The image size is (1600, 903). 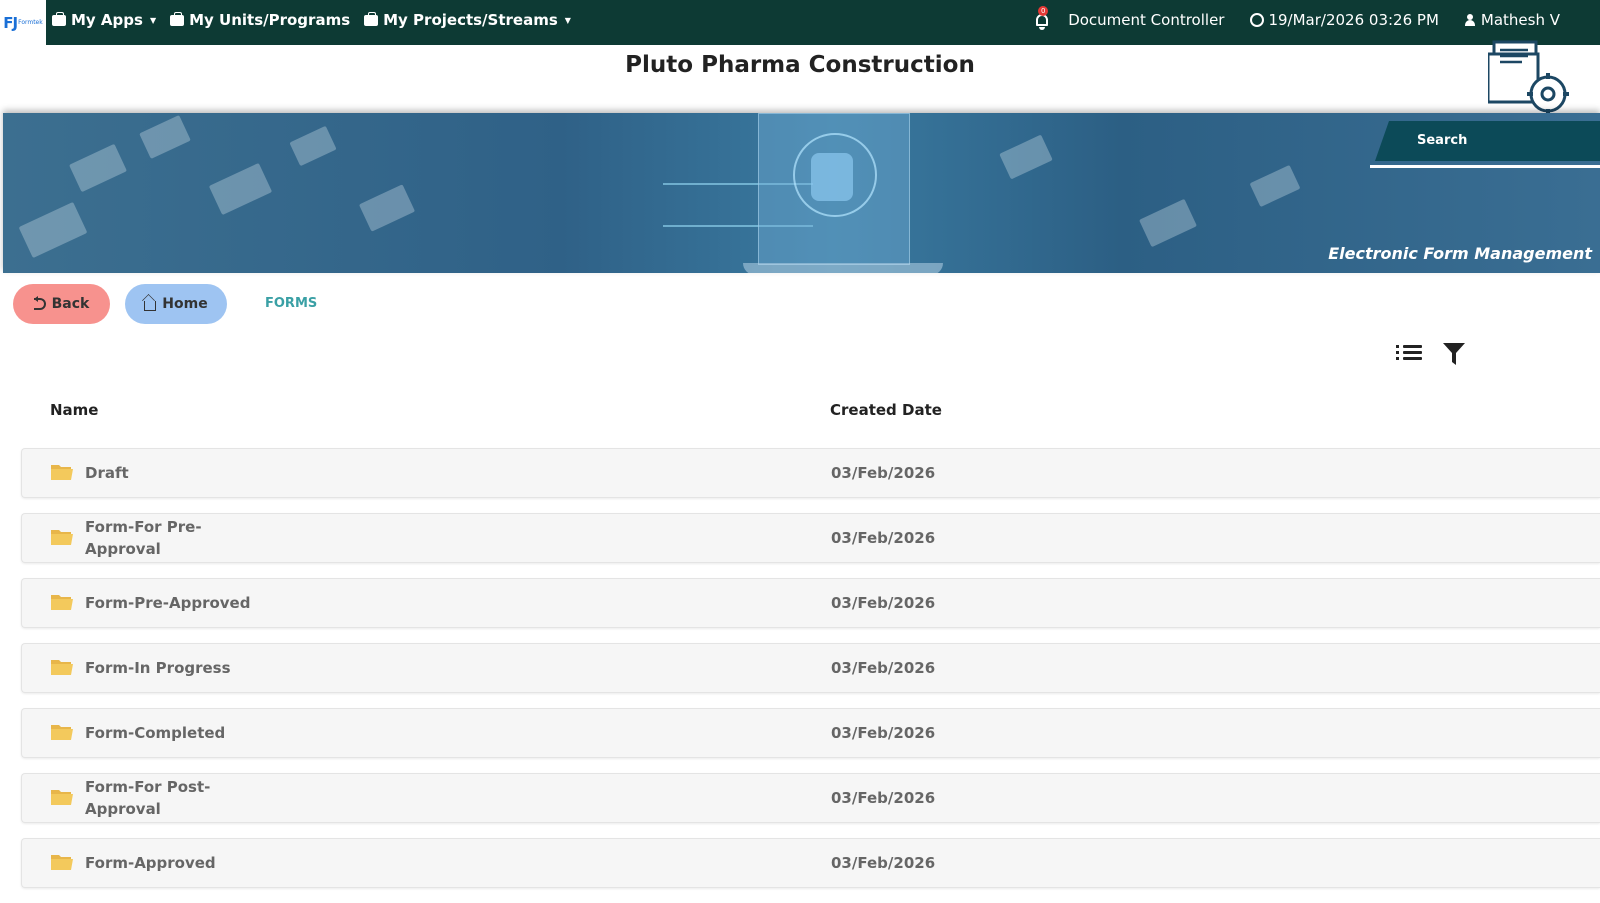 What do you see at coordinates (800, 65) in the screenshot?
I see `page-title: Pluto Pharma Construction` at bounding box center [800, 65].